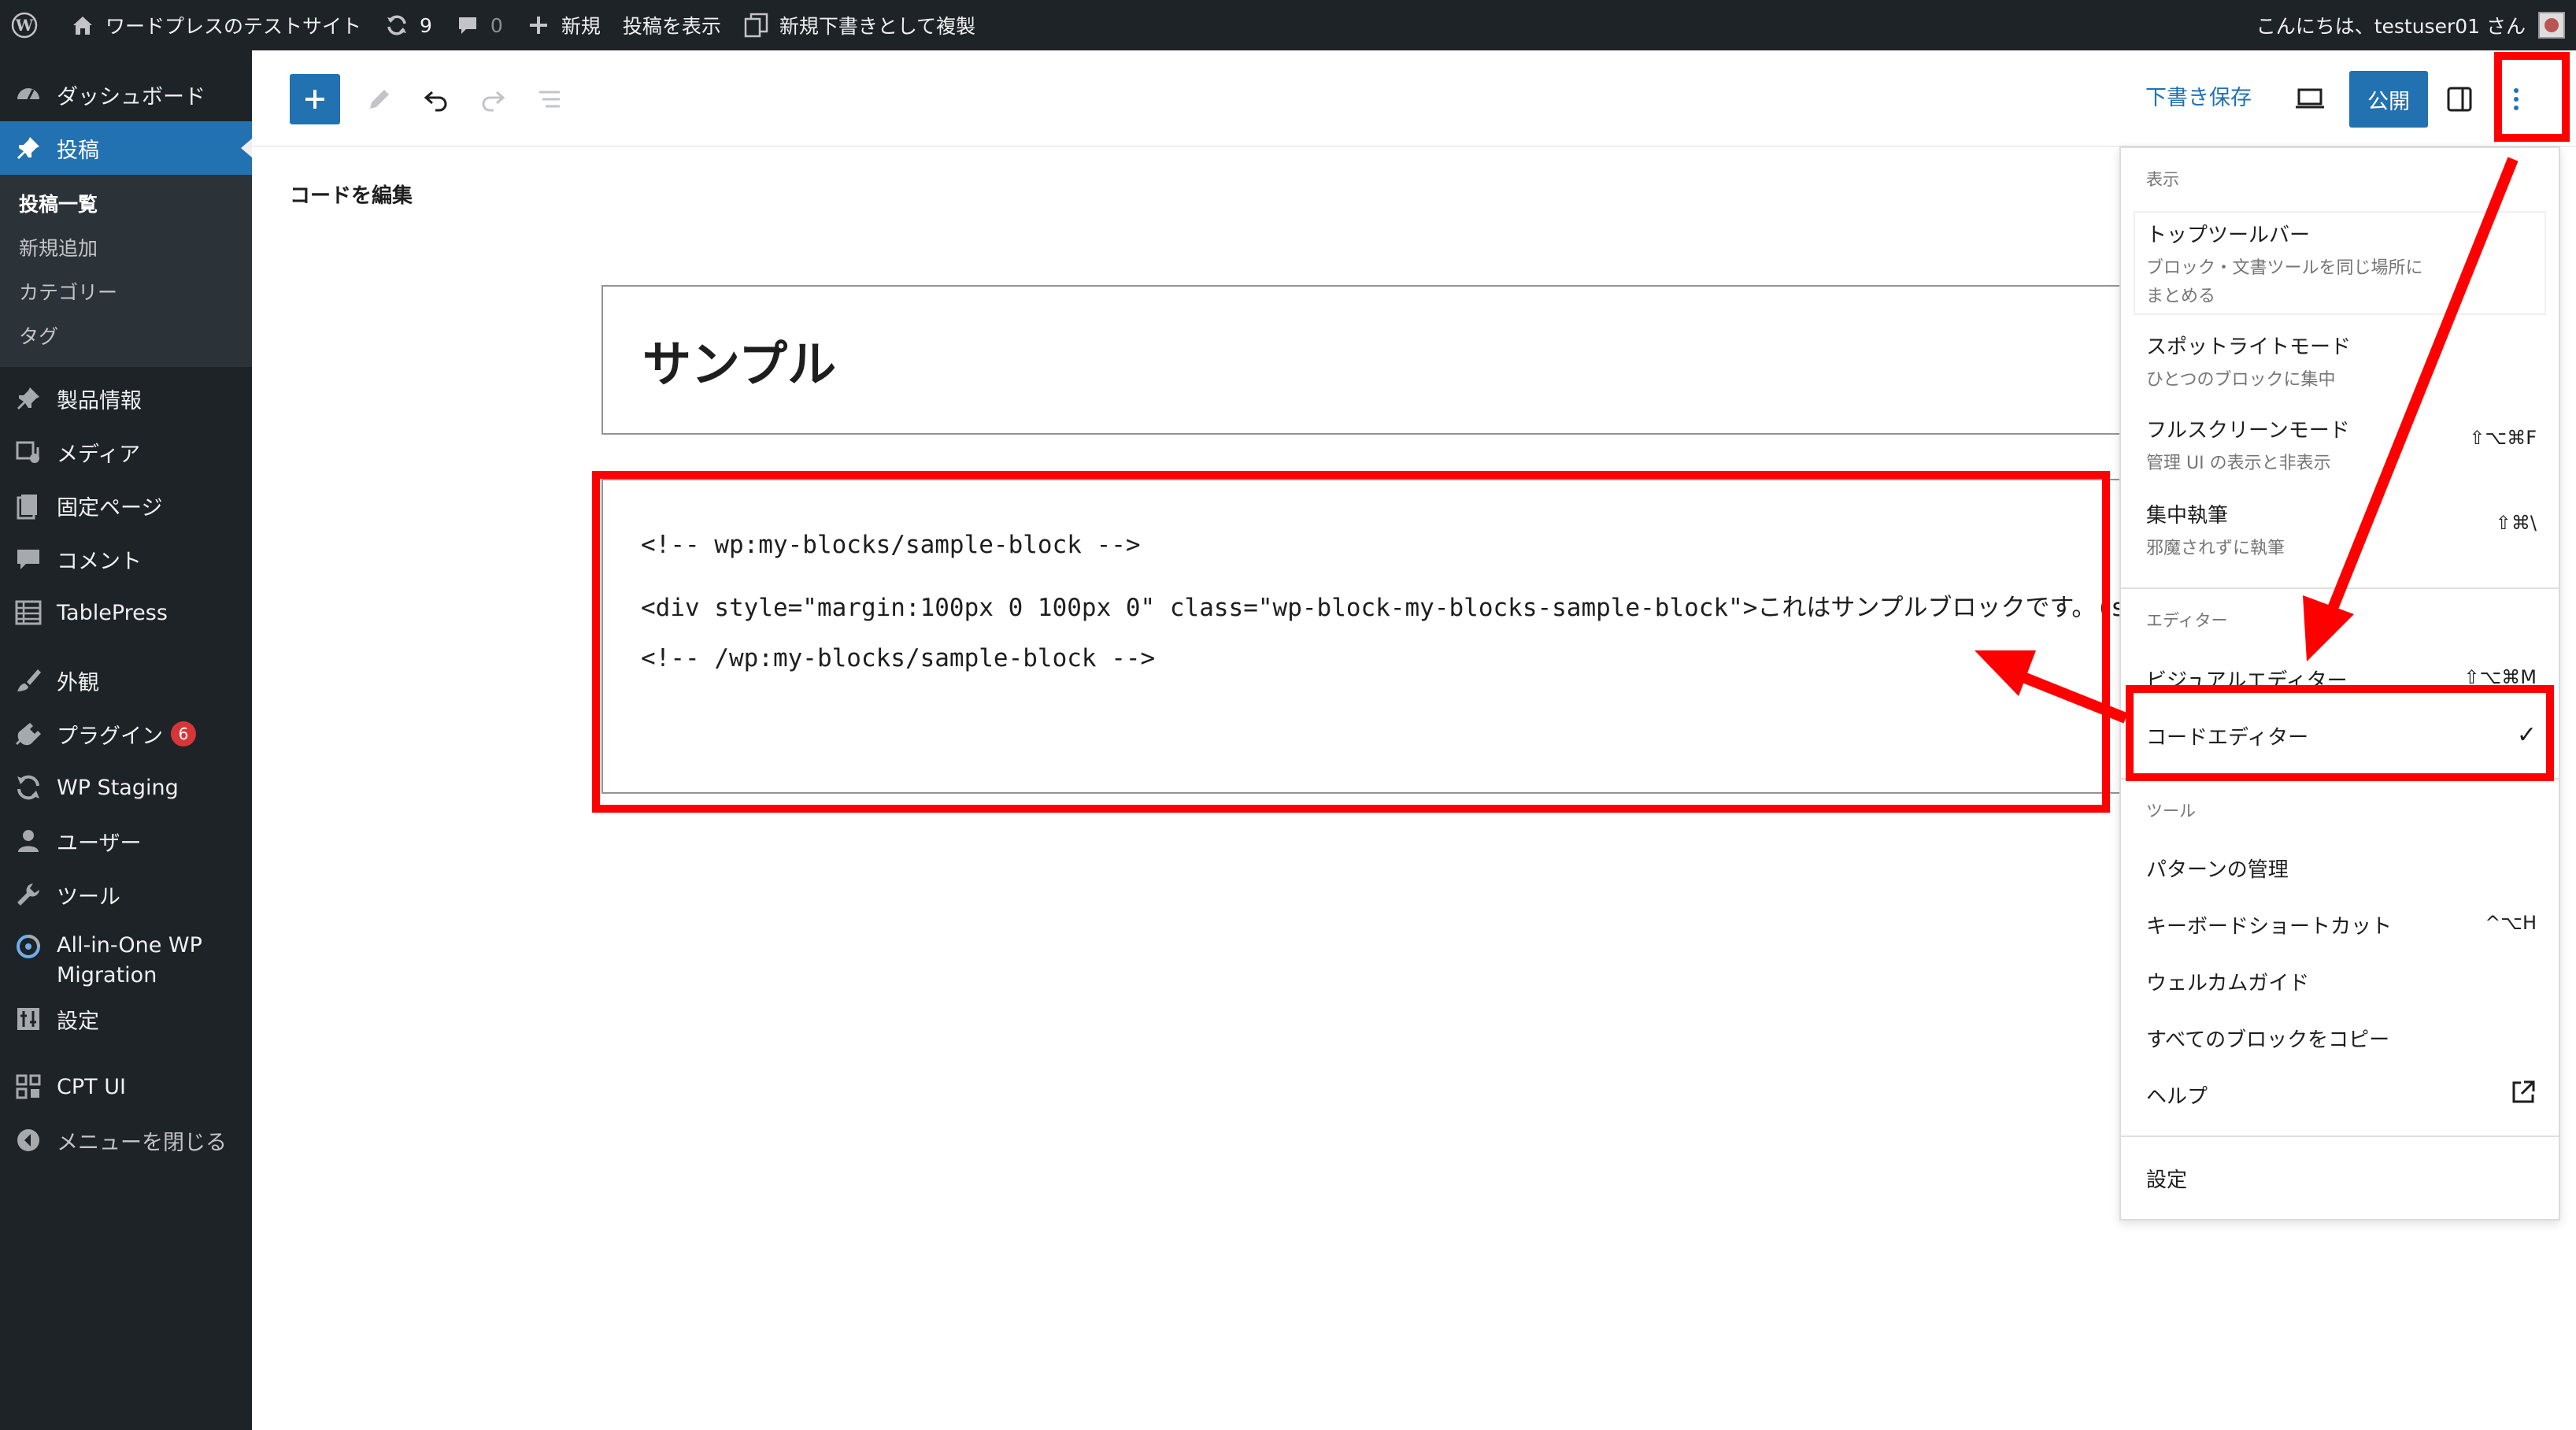 This screenshot has height=1430, width=2576. Describe the element at coordinates (2341, 363) in the screenshot. I see `menu-item-spotlight-mode: スポットライトモード ひとつのブロックに集中` at that location.